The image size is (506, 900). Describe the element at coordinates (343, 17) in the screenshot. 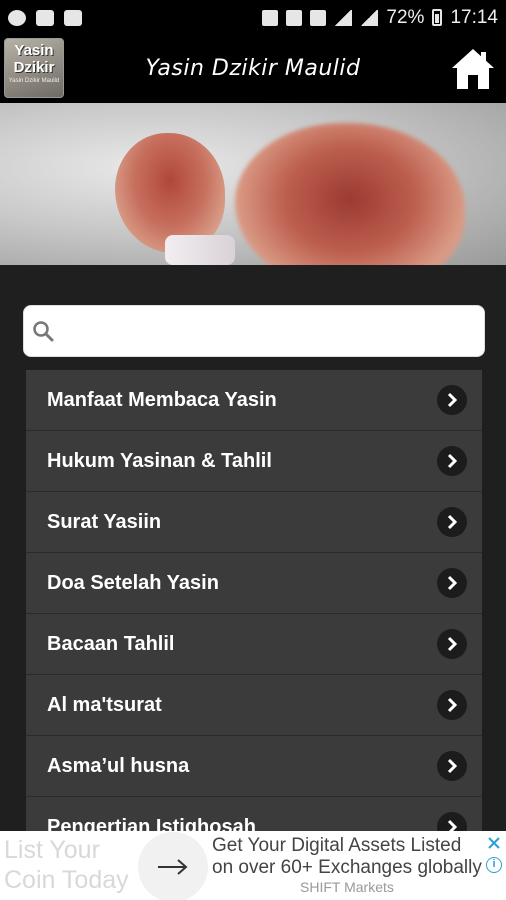

I see `signal-icon` at that location.